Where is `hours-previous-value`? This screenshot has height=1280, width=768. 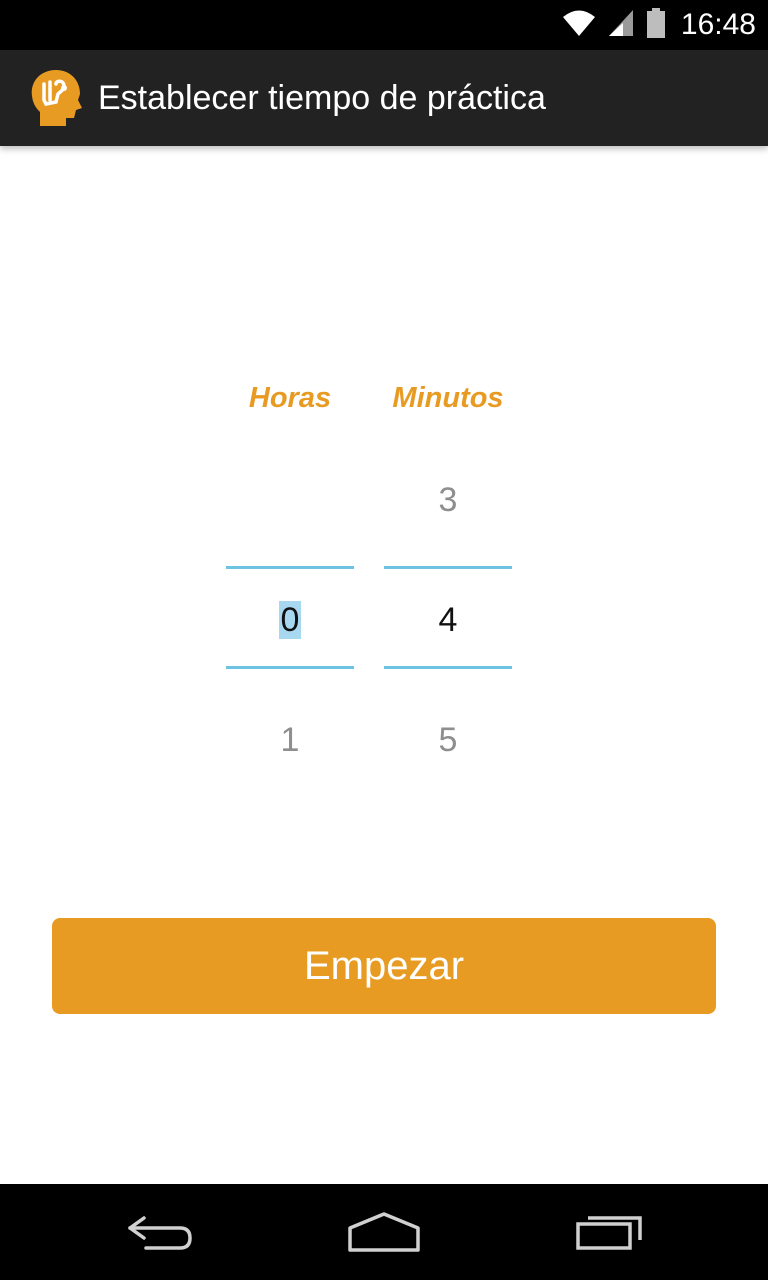 hours-previous-value is located at coordinates (290, 500).